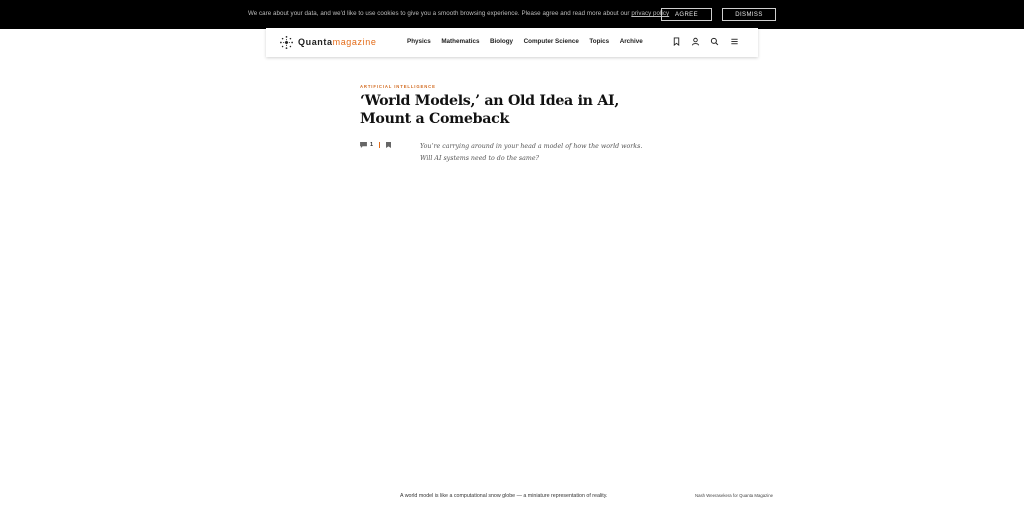 This screenshot has height=510, width=1024. Describe the element at coordinates (460, 41) in the screenshot. I see `nav-item-mathematics: Mathematics` at that location.